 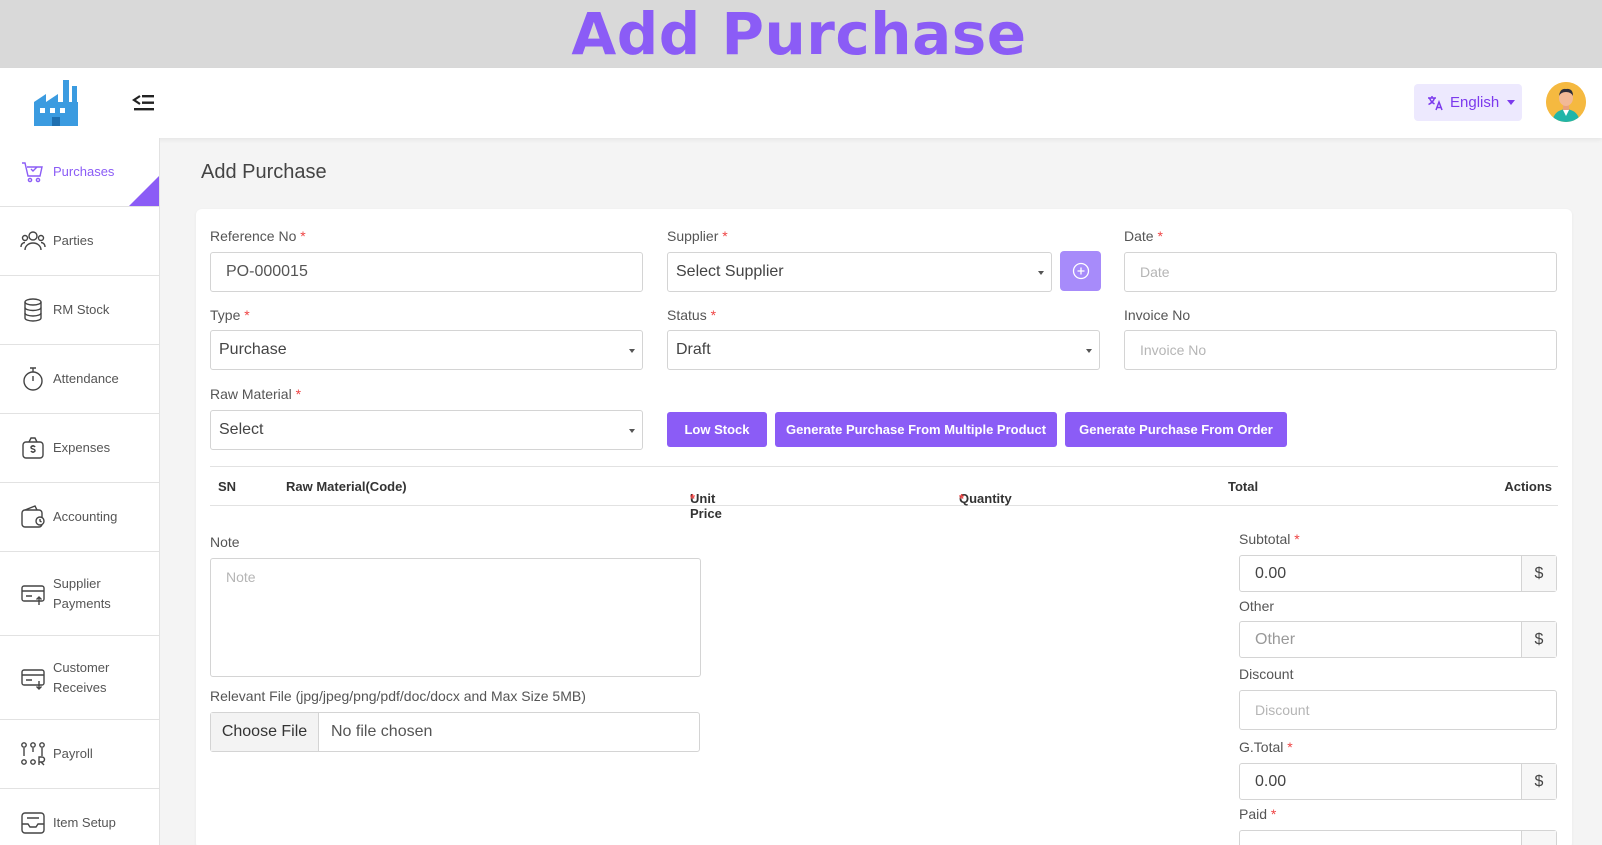 What do you see at coordinates (1380, 838) in the screenshot?
I see `paid-value` at bounding box center [1380, 838].